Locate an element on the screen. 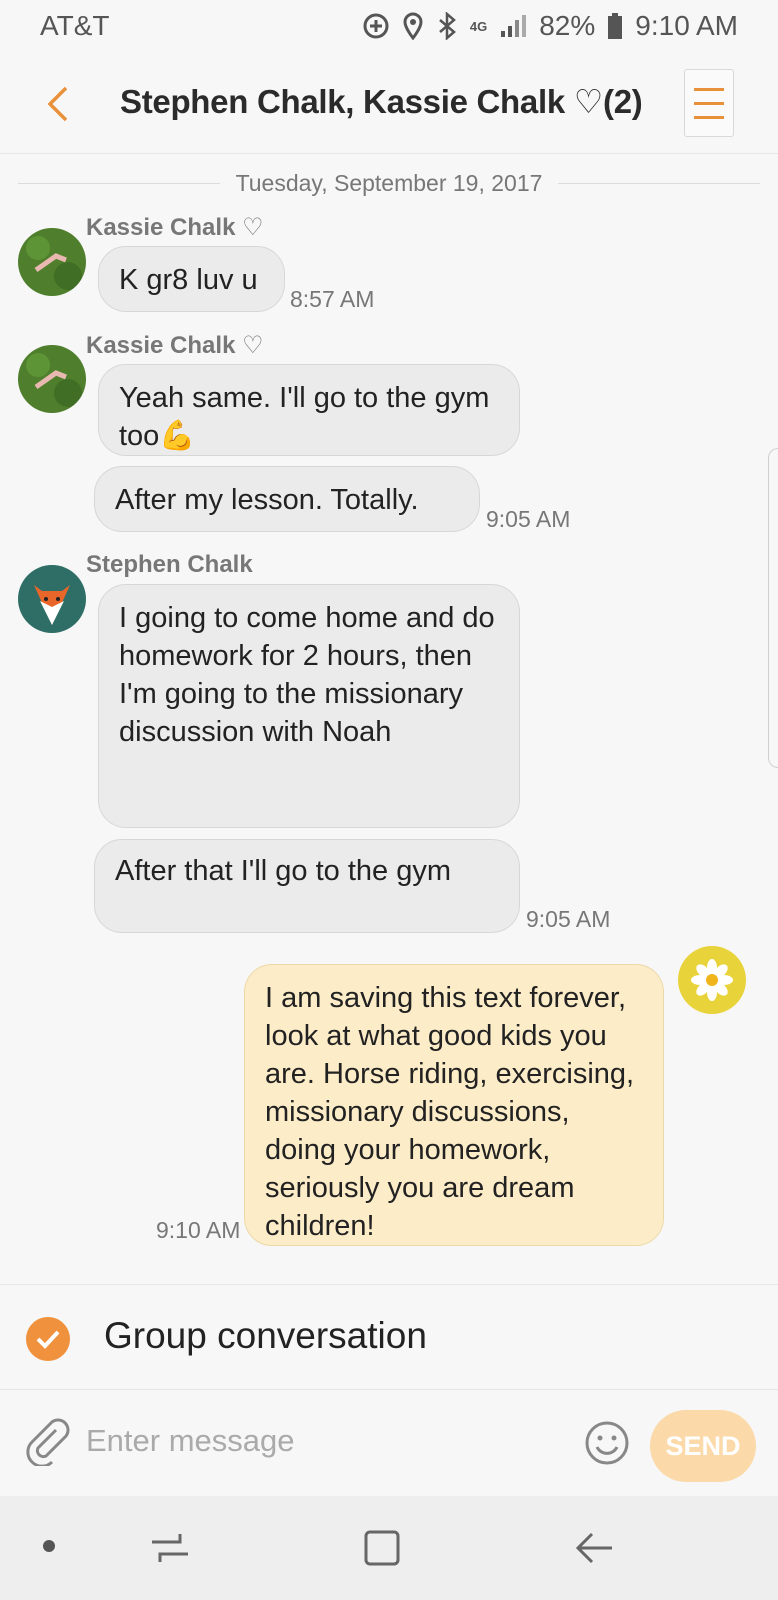  battery-percent: 82% is located at coordinates (567, 25).